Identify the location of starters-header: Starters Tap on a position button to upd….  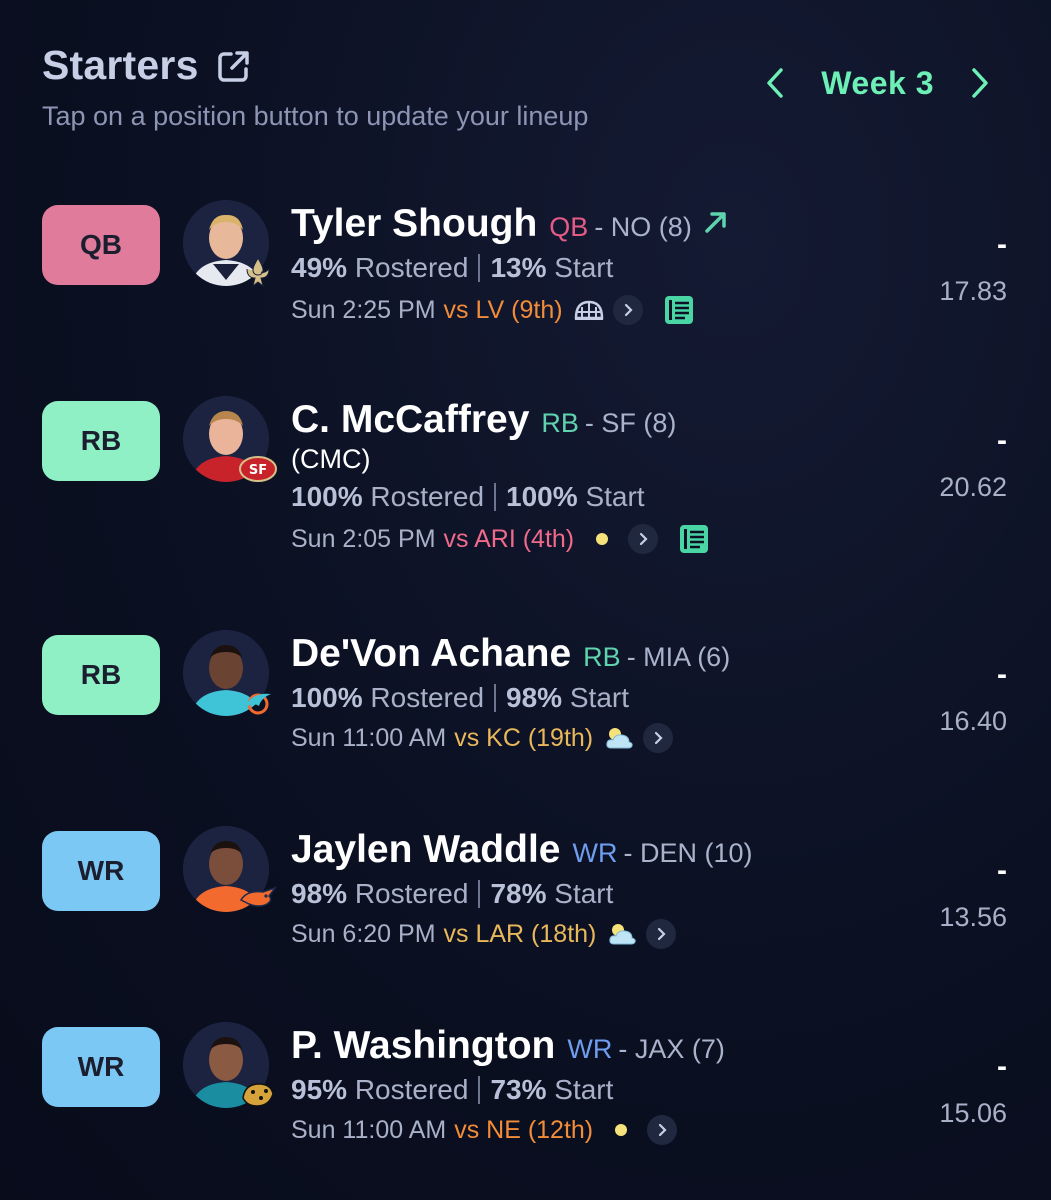
(532, 92).